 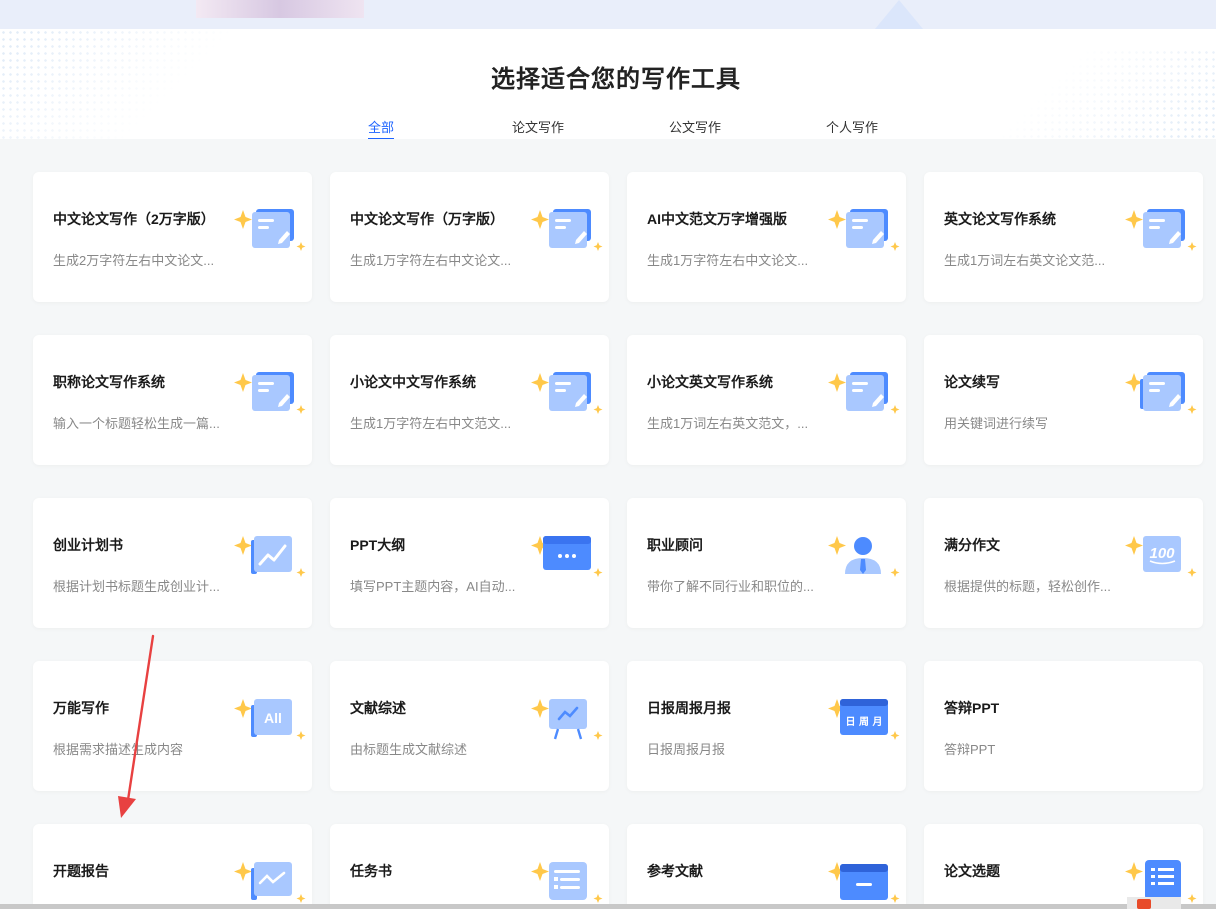 What do you see at coordinates (710, 382) in the screenshot?
I see `tool-card-title: 小论文英文写作系统` at bounding box center [710, 382].